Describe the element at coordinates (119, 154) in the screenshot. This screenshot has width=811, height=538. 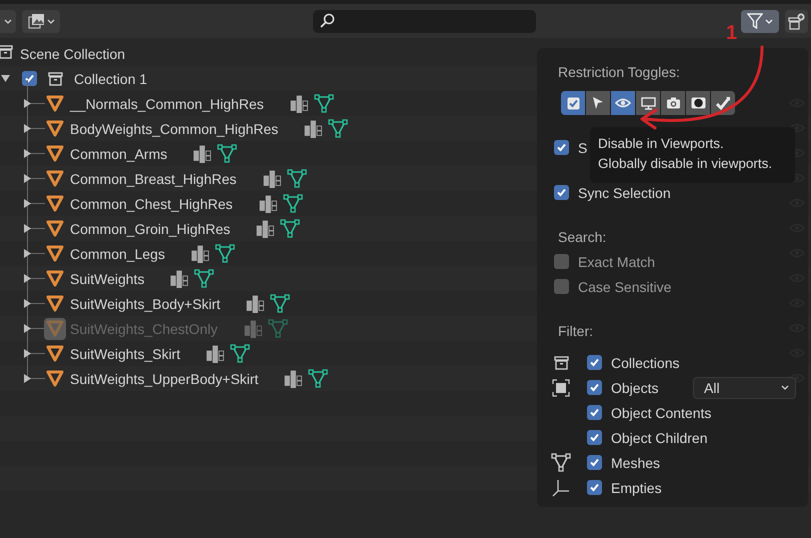
I see `object-label: Common_Arms` at that location.